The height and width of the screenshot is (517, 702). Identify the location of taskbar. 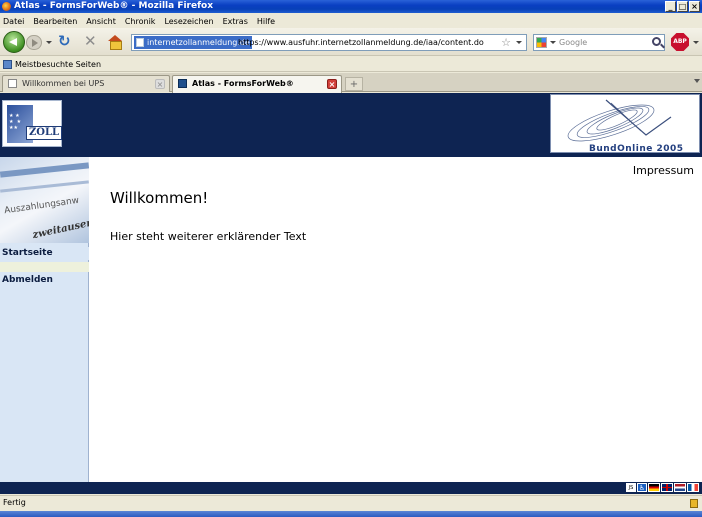
(351, 514).